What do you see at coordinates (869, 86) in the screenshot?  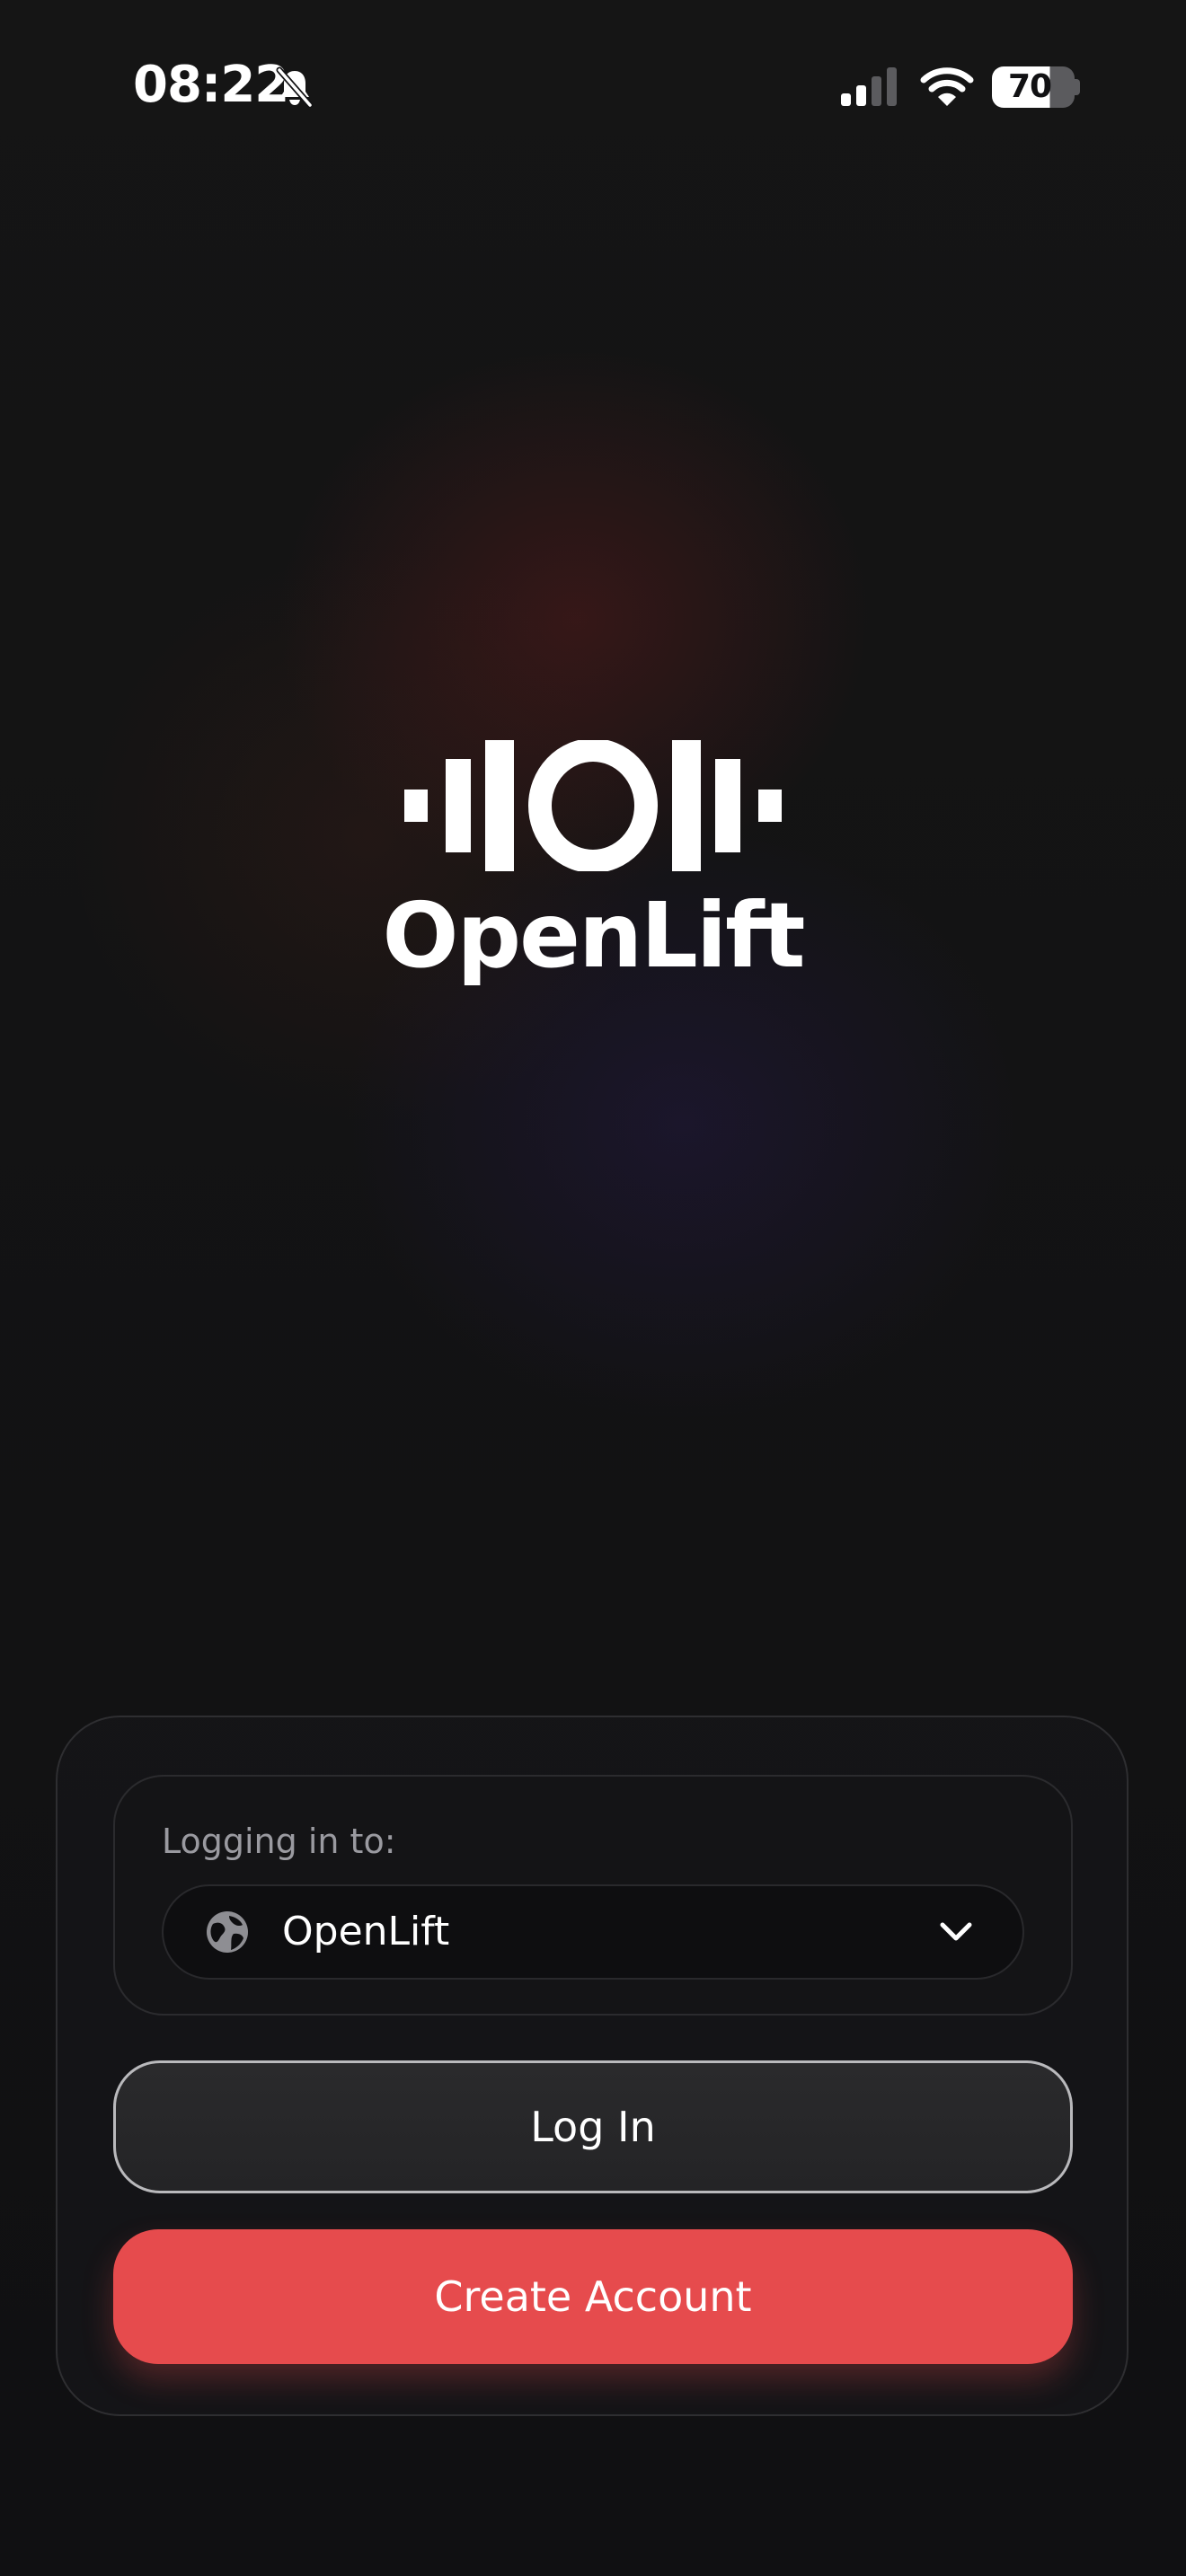 I see `signal-icon` at bounding box center [869, 86].